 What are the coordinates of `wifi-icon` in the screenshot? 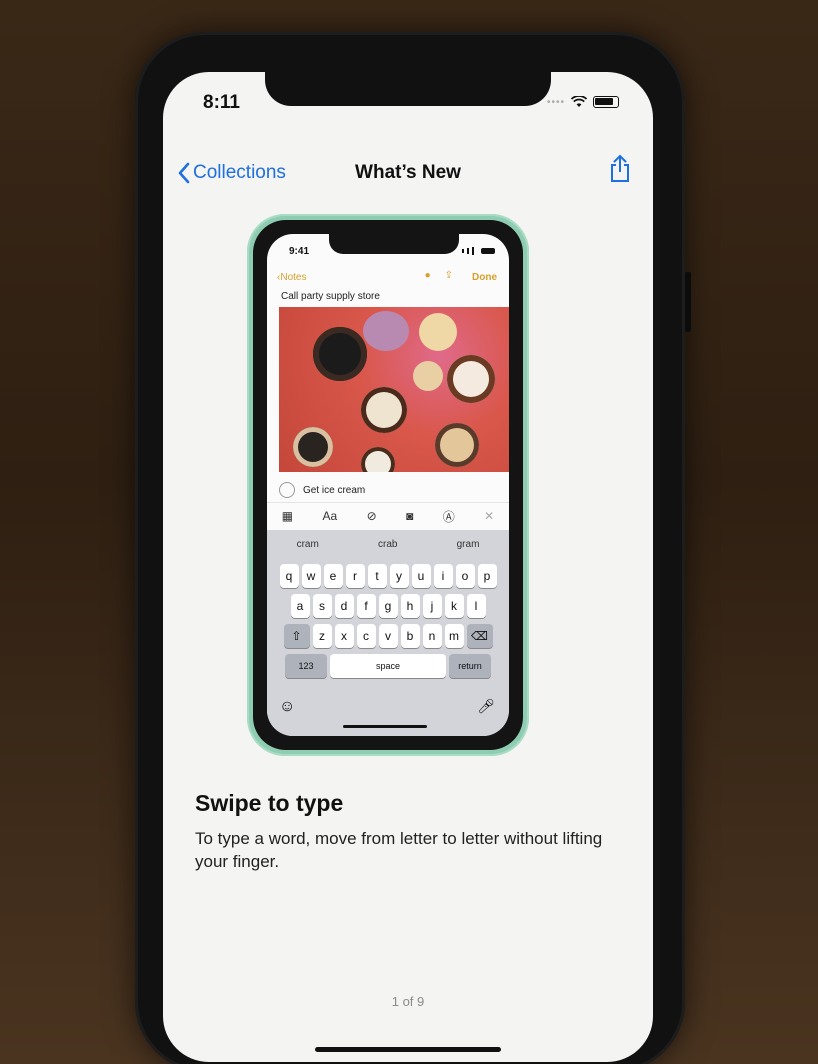 It's located at (579, 101).